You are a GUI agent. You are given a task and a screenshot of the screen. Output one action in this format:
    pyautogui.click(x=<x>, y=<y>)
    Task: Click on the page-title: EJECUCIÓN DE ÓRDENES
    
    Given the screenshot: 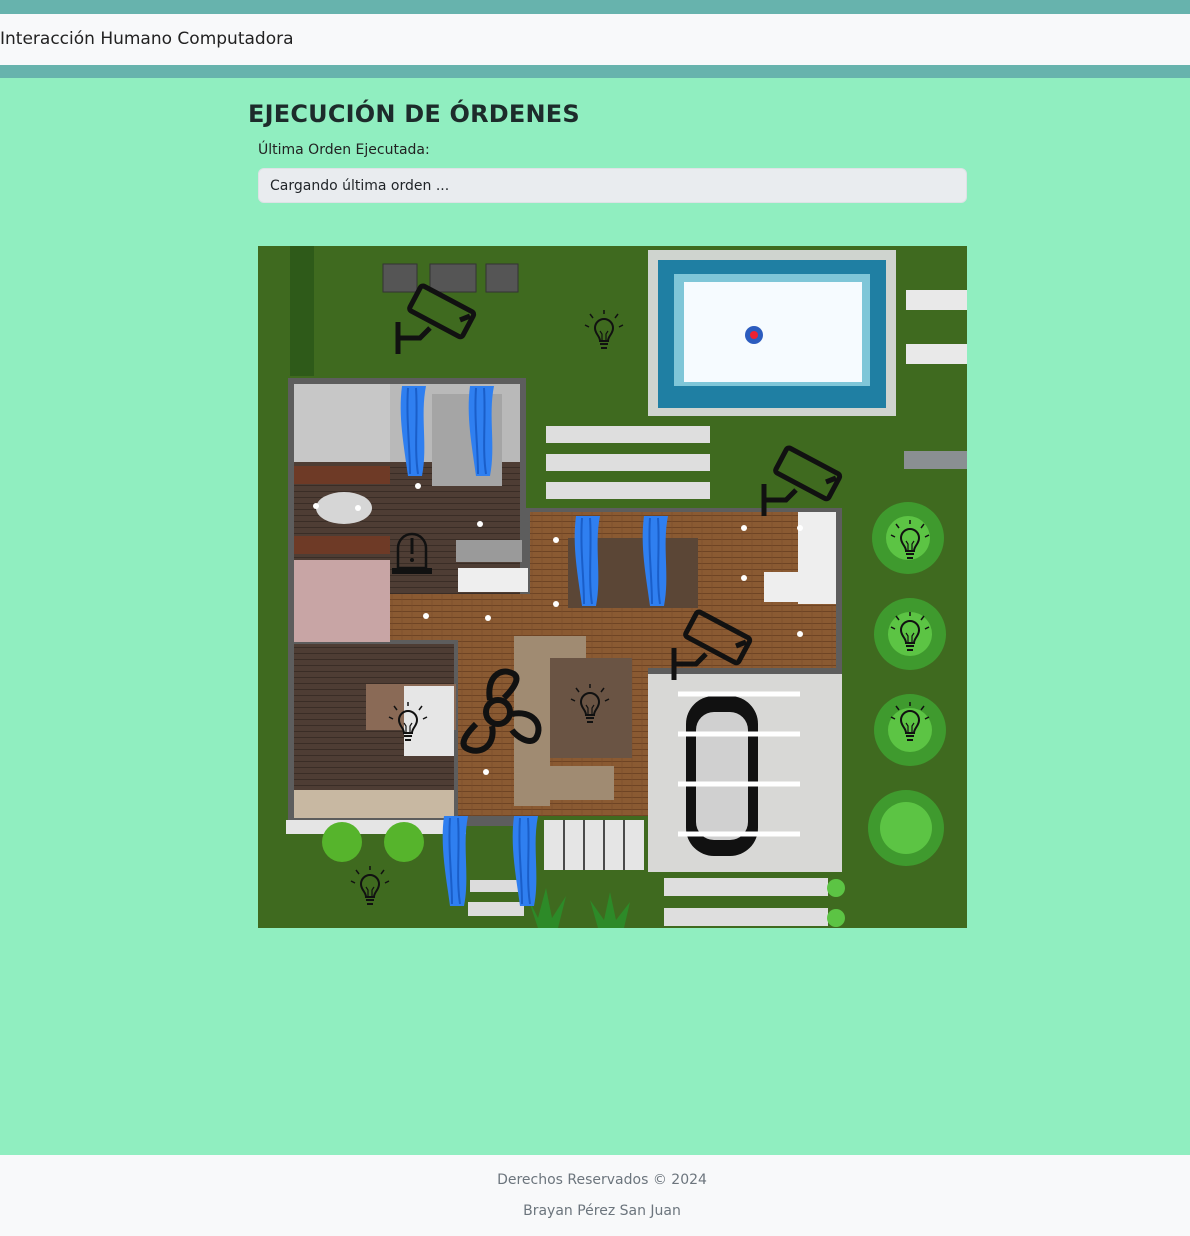 What is the action you would take?
    pyautogui.click(x=414, y=114)
    